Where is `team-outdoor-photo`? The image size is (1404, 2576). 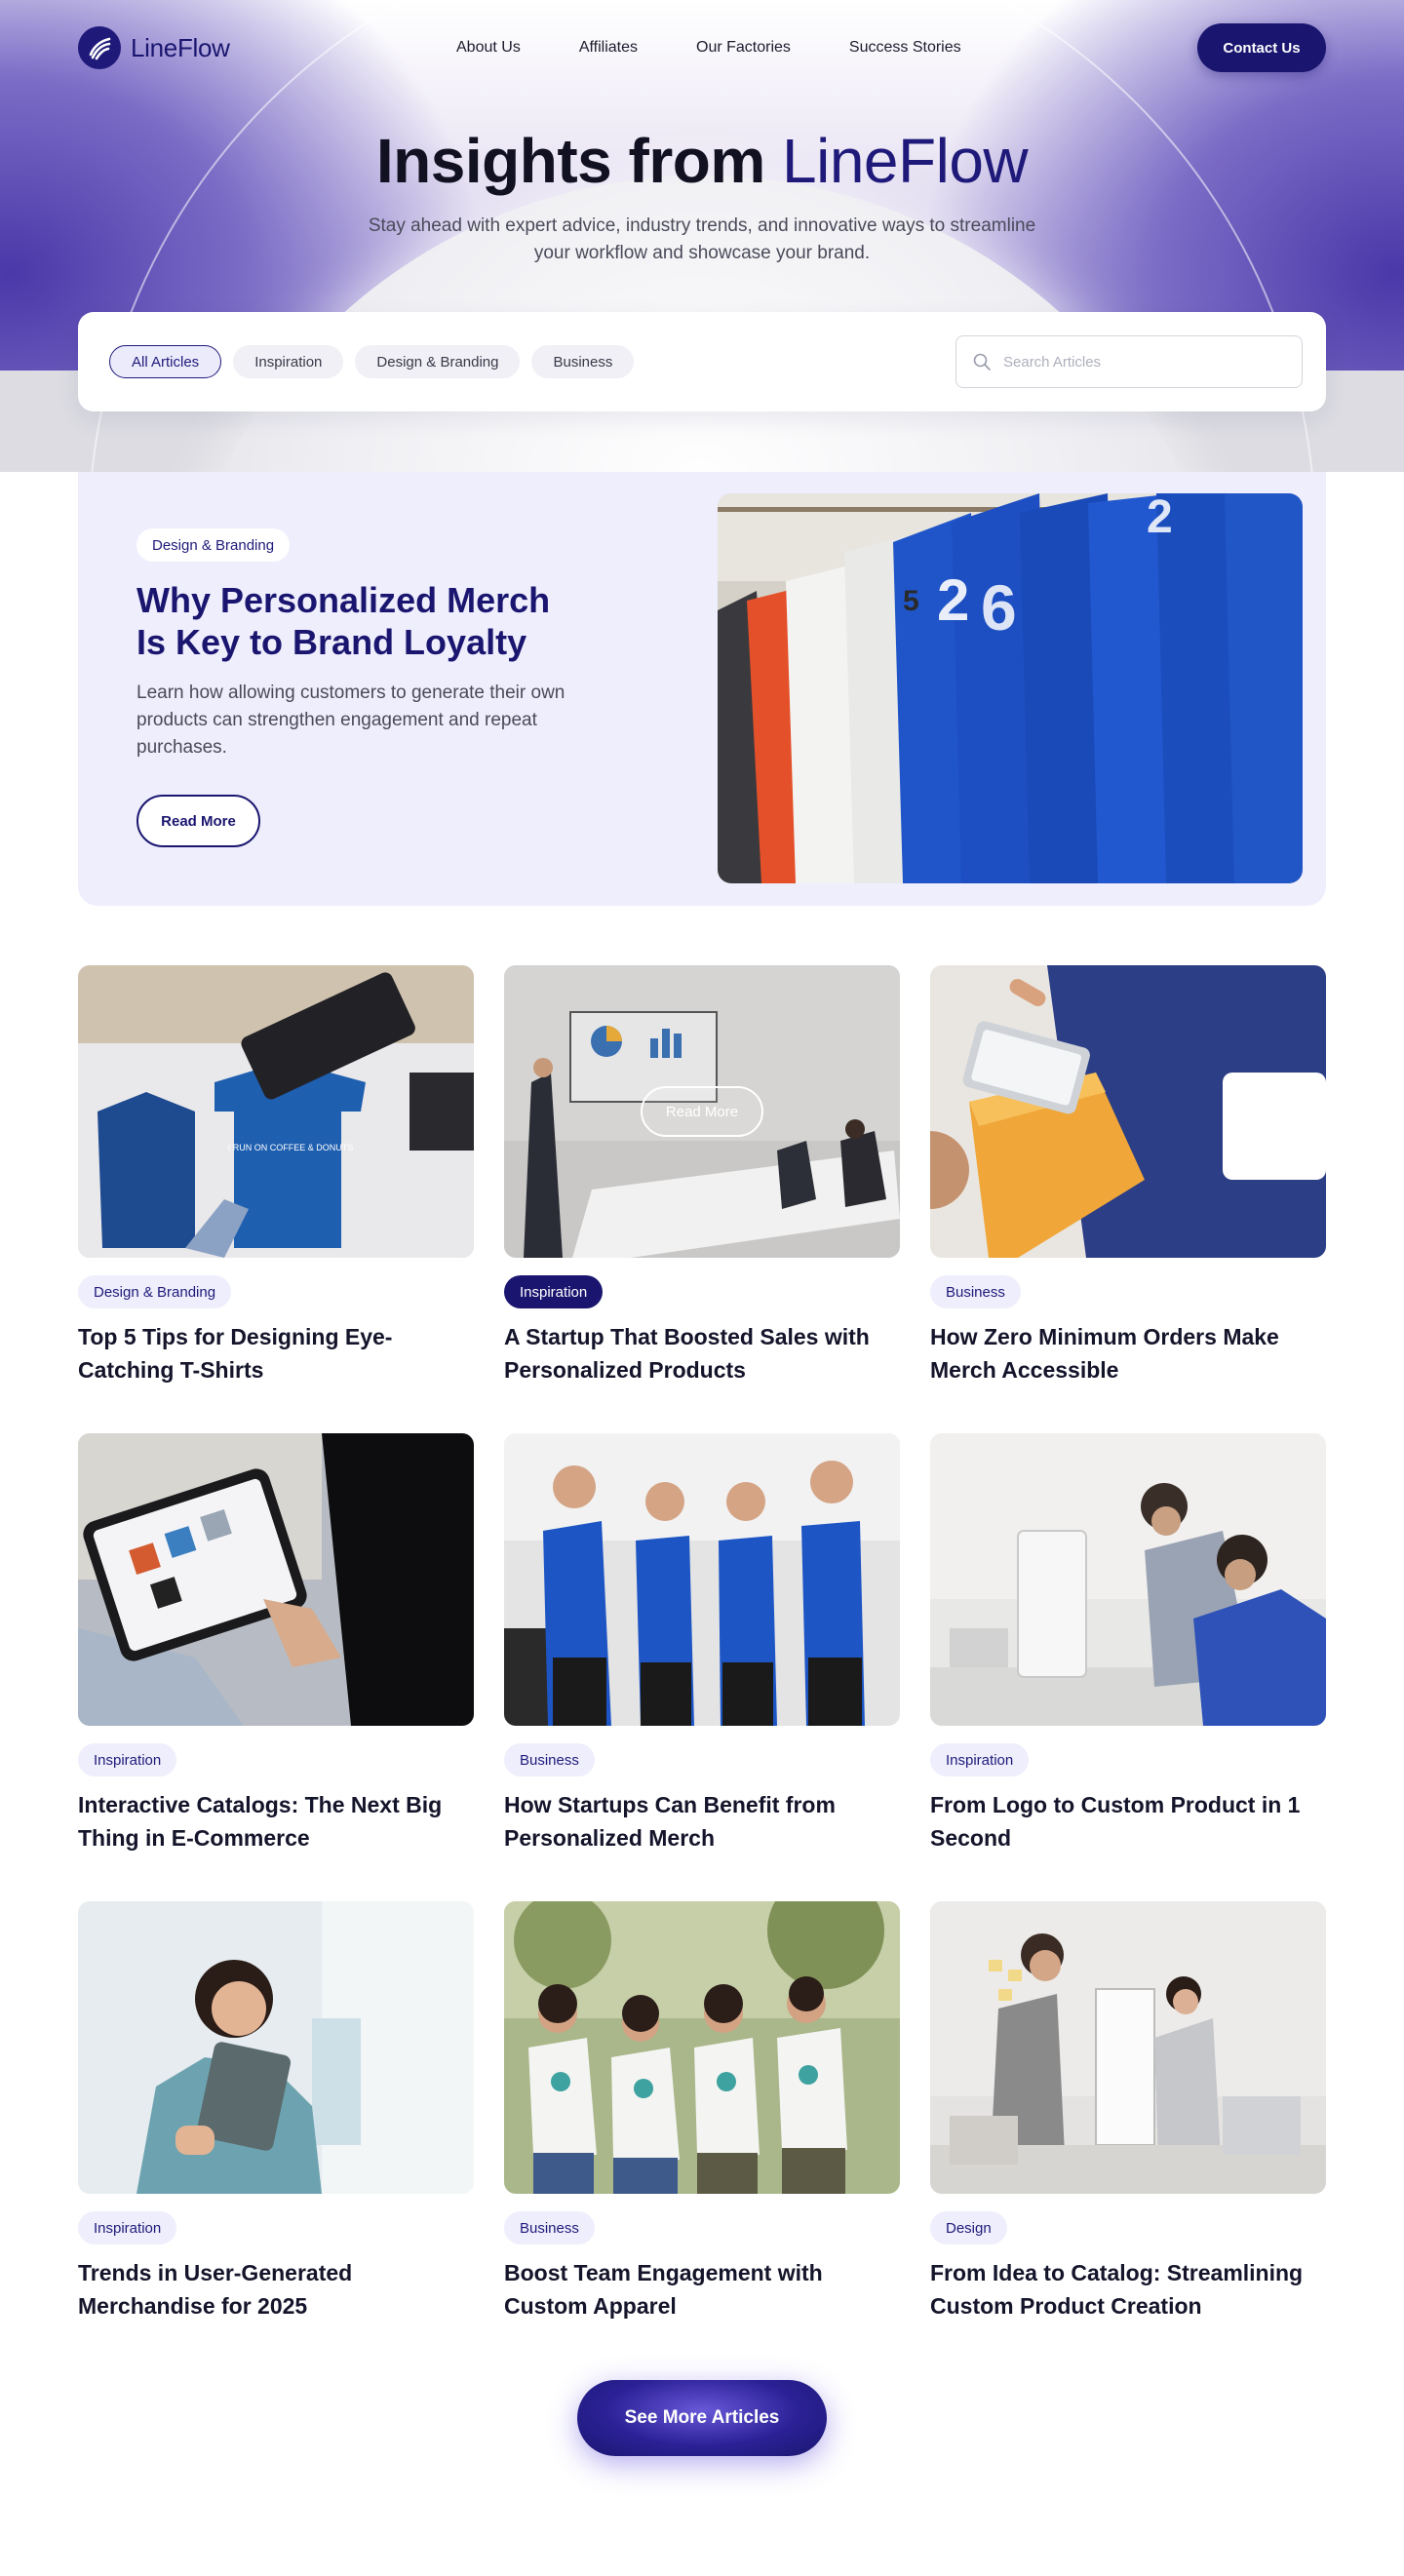
team-outdoor-photo is located at coordinates (702, 2047).